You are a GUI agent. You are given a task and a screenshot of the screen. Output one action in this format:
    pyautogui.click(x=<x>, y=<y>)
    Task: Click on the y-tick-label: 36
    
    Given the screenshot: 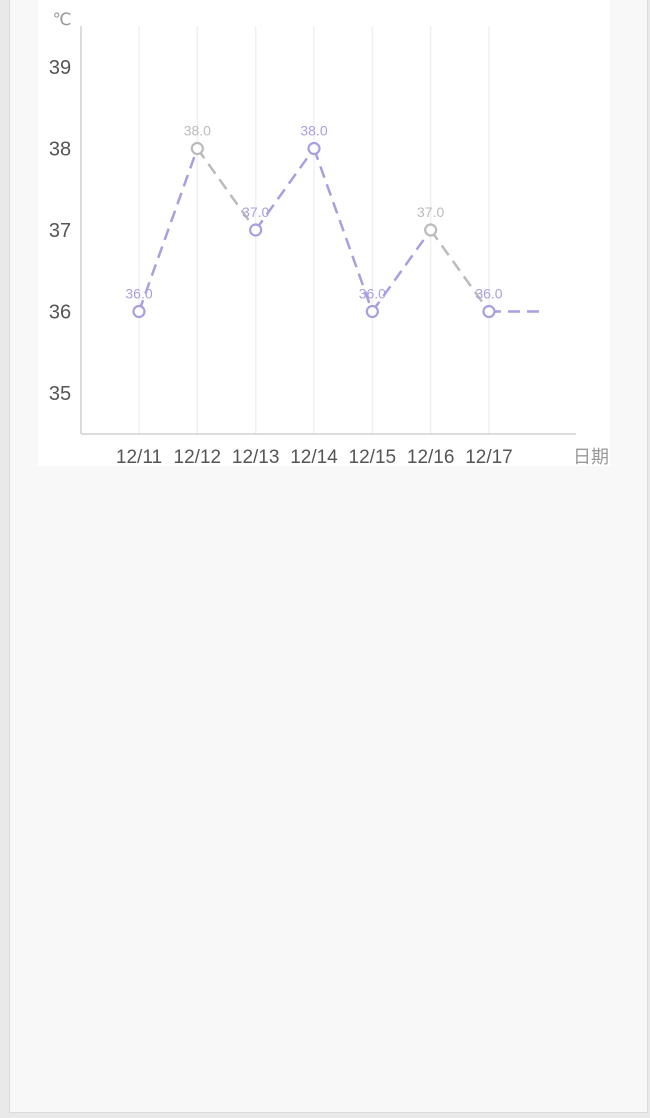 What is the action you would take?
    pyautogui.click(x=60, y=313)
    